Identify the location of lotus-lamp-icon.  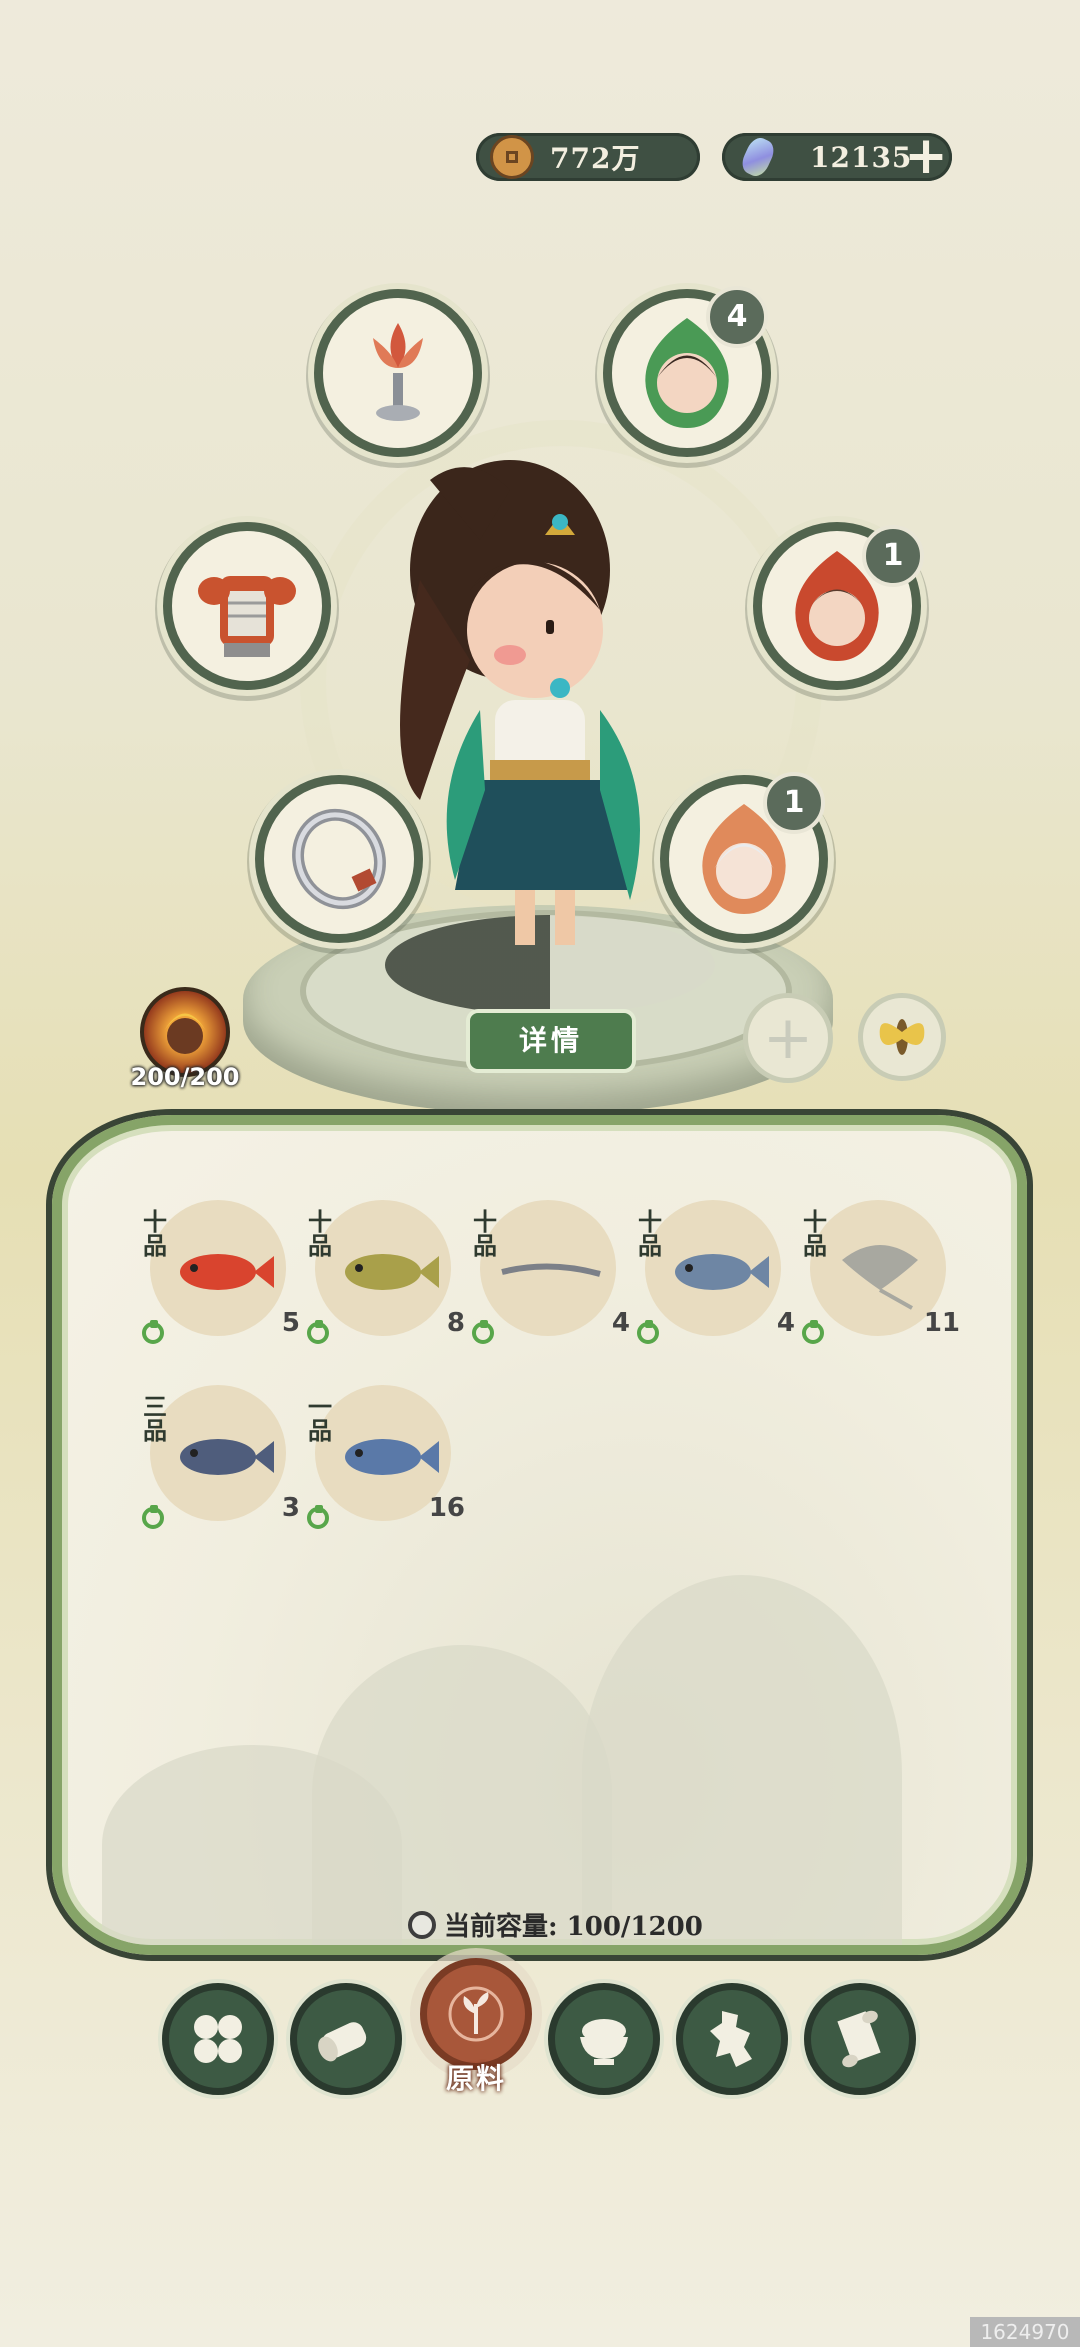
(398, 372).